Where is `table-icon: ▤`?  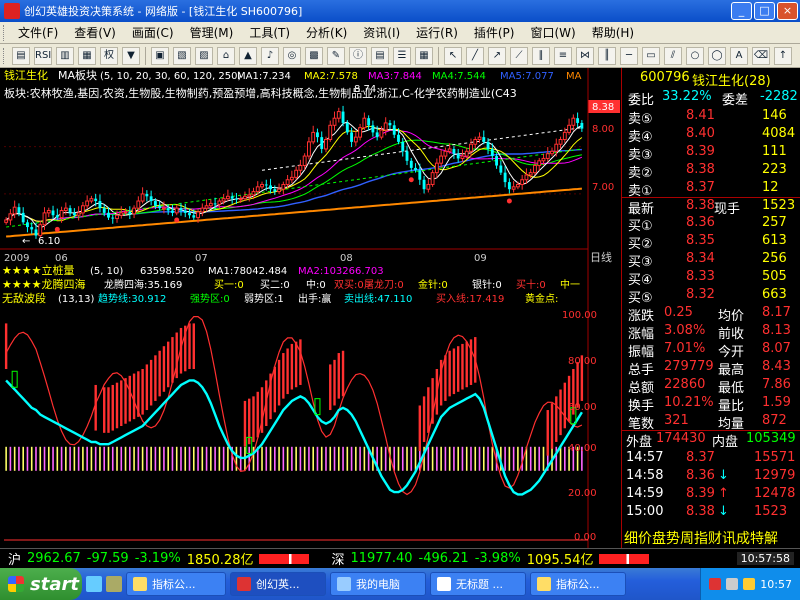
table-icon: ▤ is located at coordinates (380, 55).